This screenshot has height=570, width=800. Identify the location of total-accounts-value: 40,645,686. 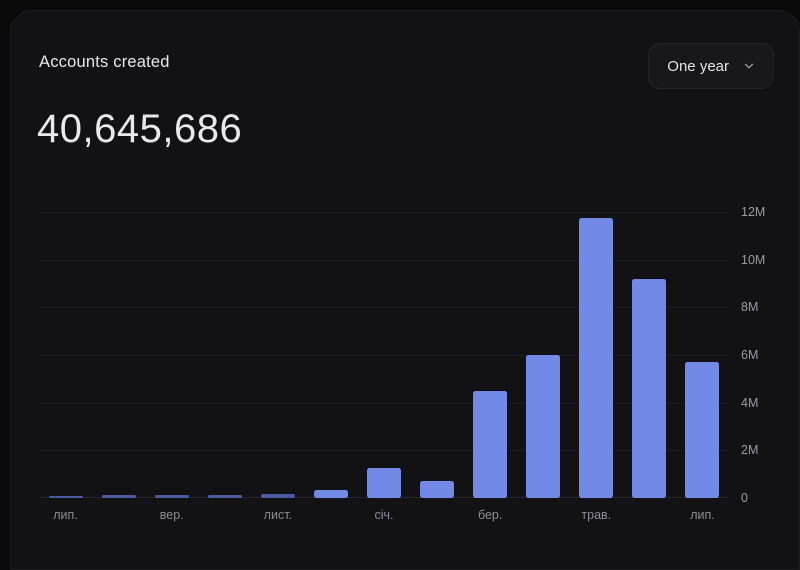
(140, 129).